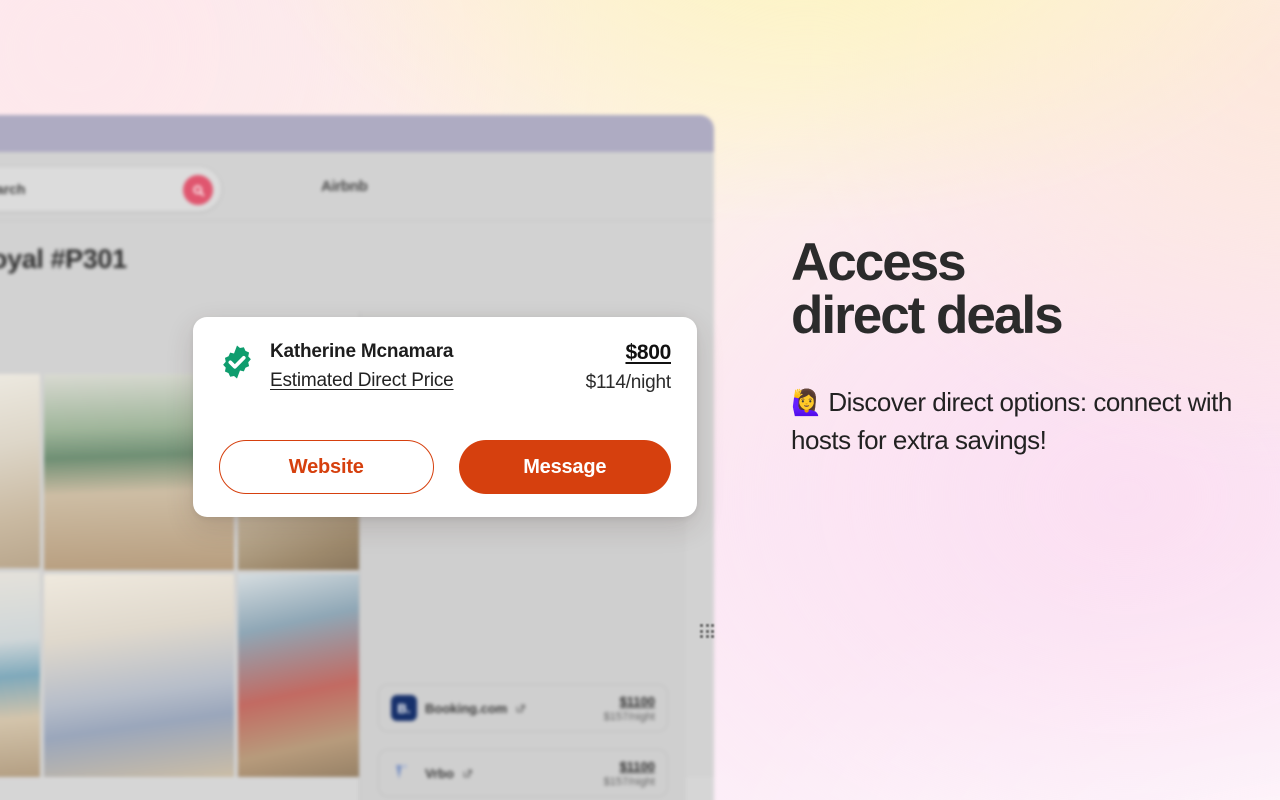 Image resolution: width=1280 pixels, height=800 pixels. What do you see at coordinates (357, 133) in the screenshot?
I see `browser-chrome-bar` at bounding box center [357, 133].